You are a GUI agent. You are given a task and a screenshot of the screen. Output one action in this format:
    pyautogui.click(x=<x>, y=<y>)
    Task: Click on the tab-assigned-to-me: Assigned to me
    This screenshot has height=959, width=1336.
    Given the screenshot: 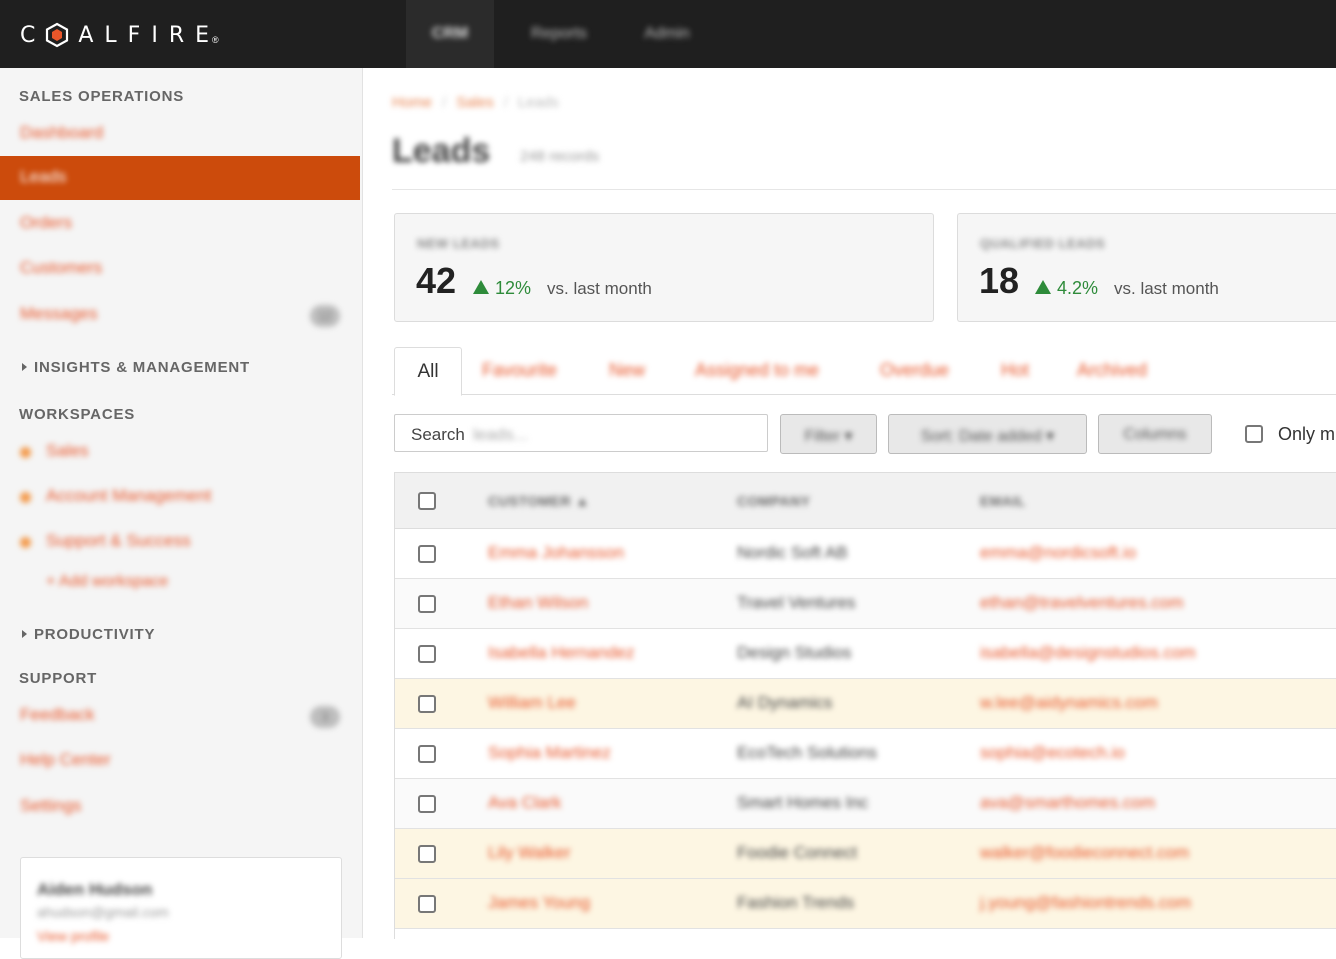 What is the action you would take?
    pyautogui.click(x=757, y=370)
    